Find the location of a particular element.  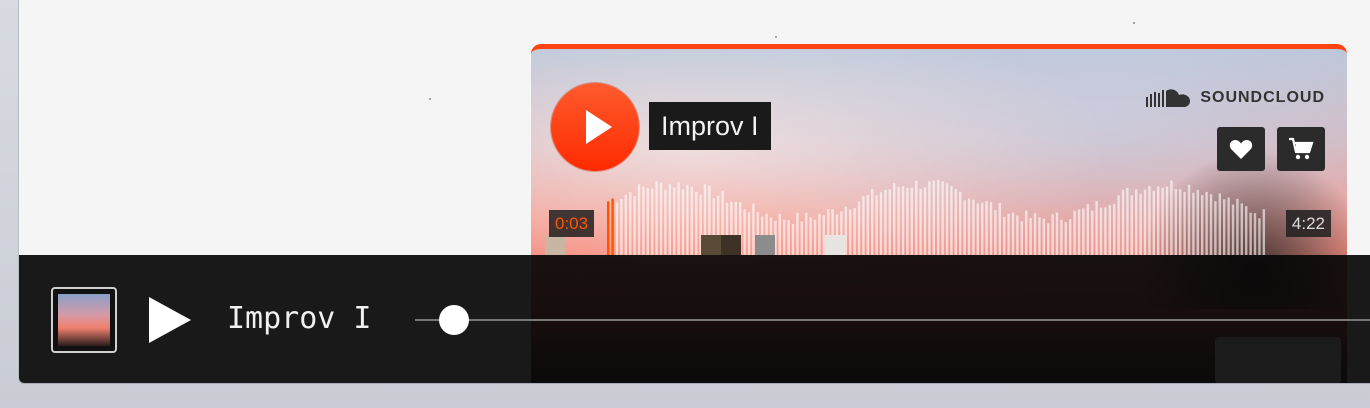

cart-icon is located at coordinates (1301, 148).